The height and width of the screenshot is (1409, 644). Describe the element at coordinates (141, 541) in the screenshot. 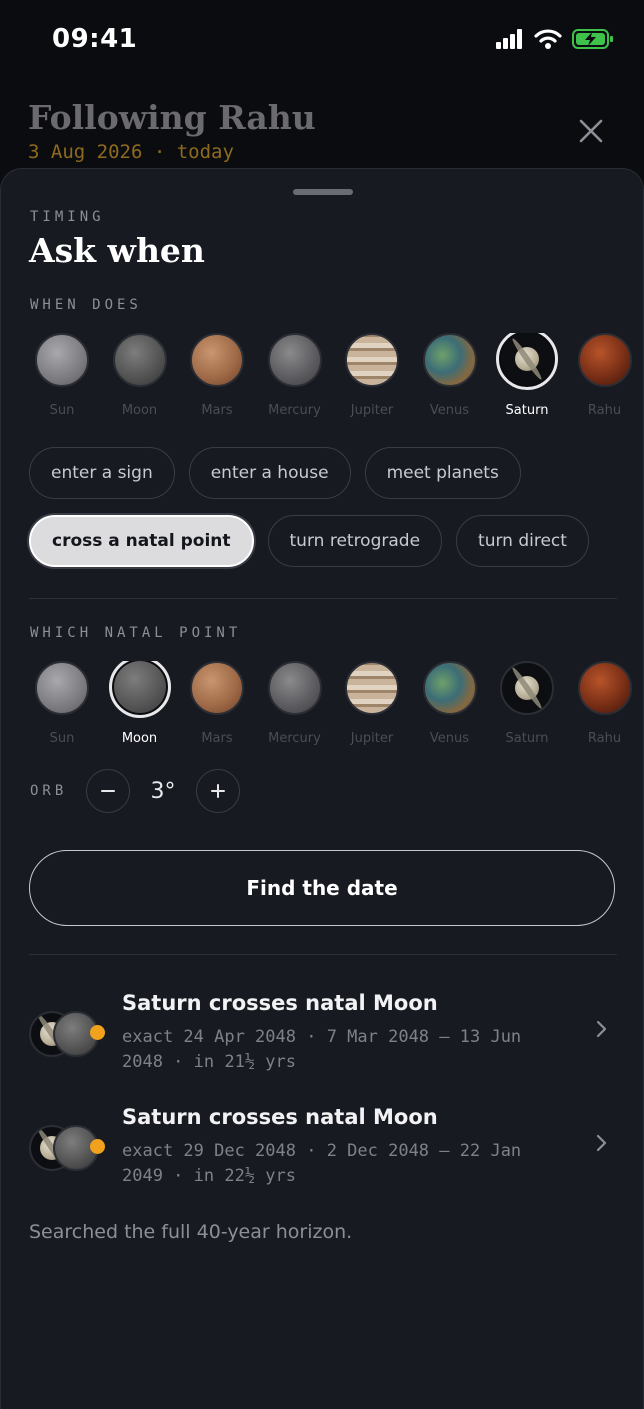

I see `chip-cross-natal-point: cross a natal point` at that location.